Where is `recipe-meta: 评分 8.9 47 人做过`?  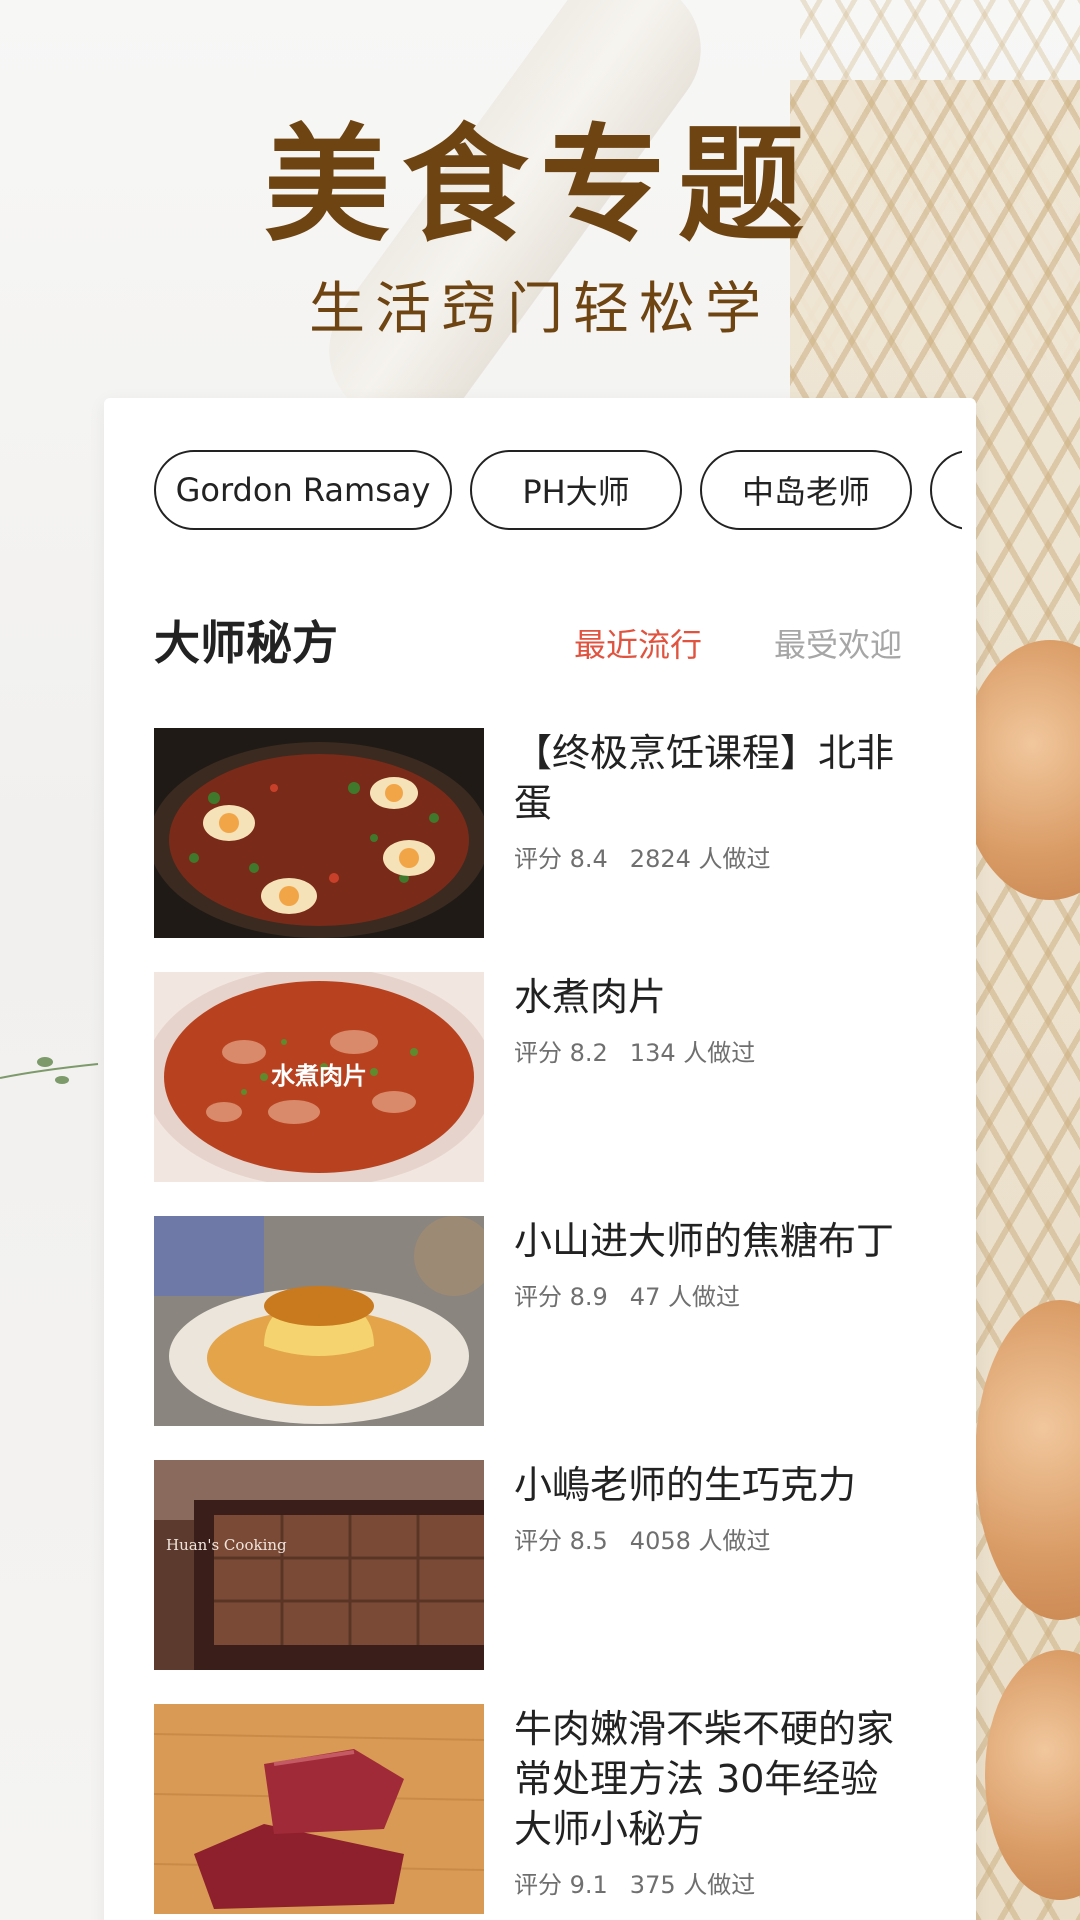
recipe-meta: 评分 8.9 47 人做过 is located at coordinates (714, 1297).